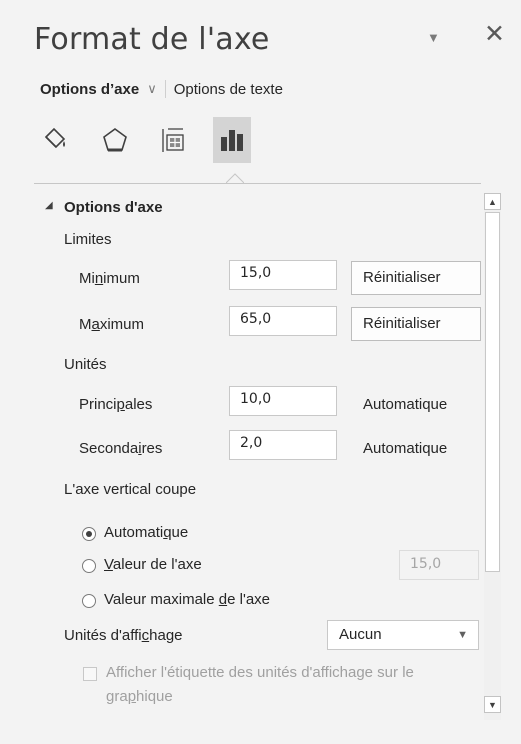 This screenshot has height=744, width=521. Describe the element at coordinates (113, 207) in the screenshot. I see `section-title-axis-options: Options d'axe` at that location.